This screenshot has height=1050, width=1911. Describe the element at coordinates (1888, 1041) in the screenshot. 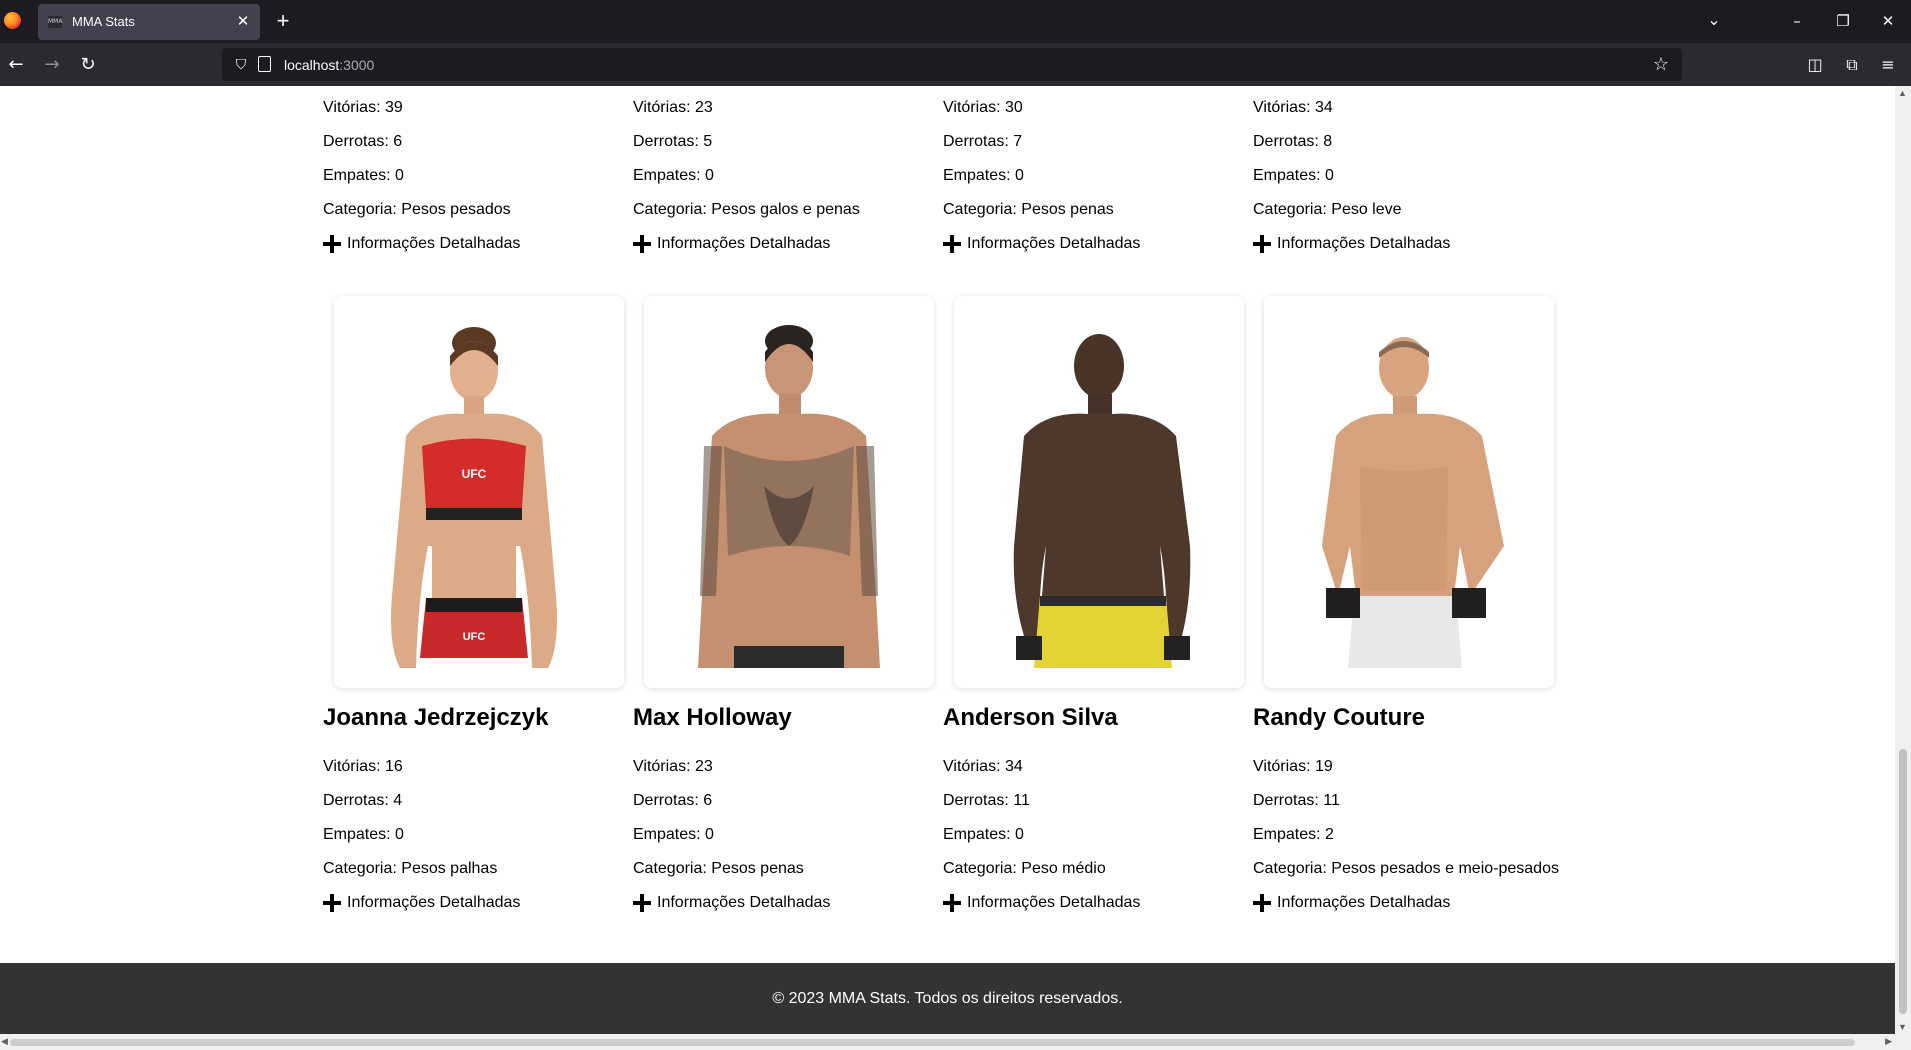

I see `scroll-right-arrow-icon: ▶` at that location.